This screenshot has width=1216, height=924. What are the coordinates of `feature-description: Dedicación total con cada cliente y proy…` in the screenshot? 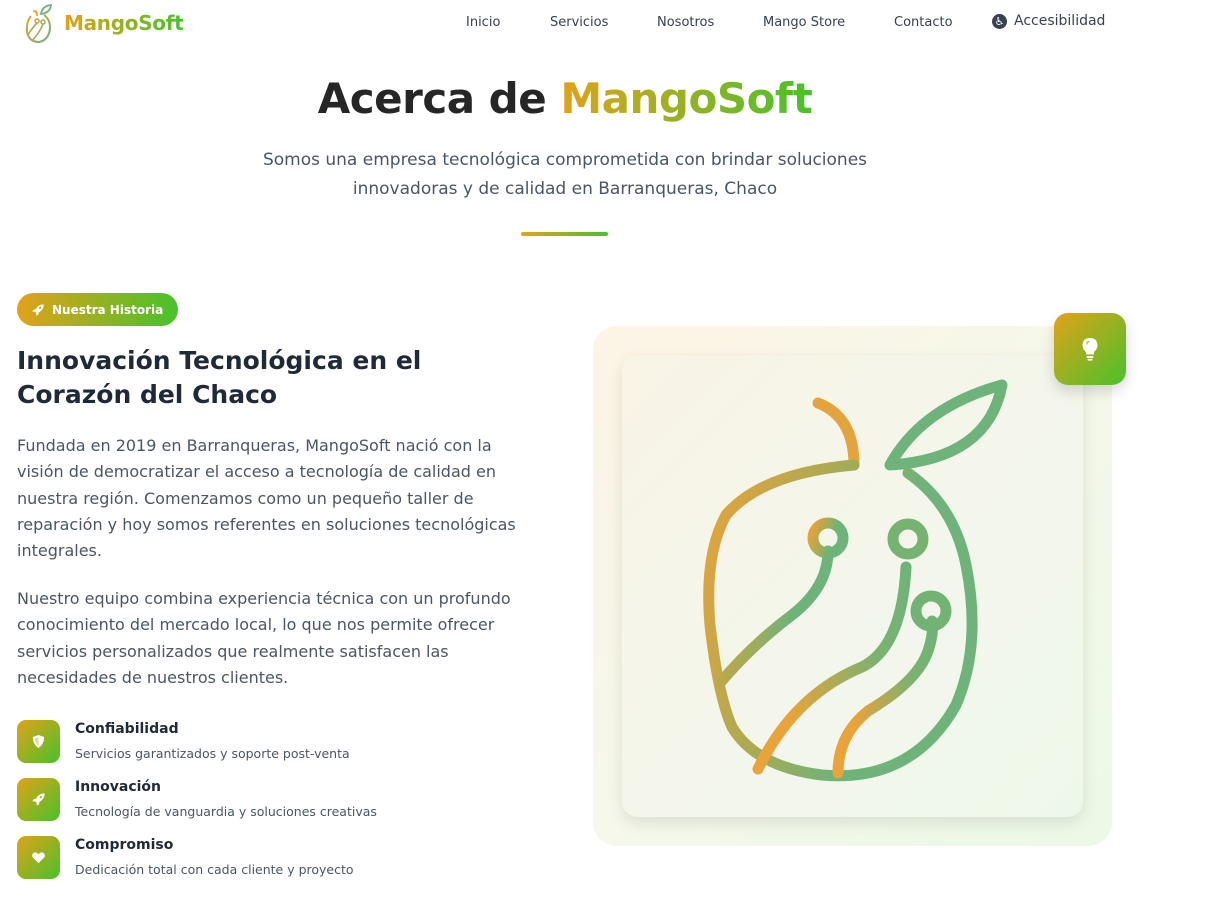 It's located at (214, 869).